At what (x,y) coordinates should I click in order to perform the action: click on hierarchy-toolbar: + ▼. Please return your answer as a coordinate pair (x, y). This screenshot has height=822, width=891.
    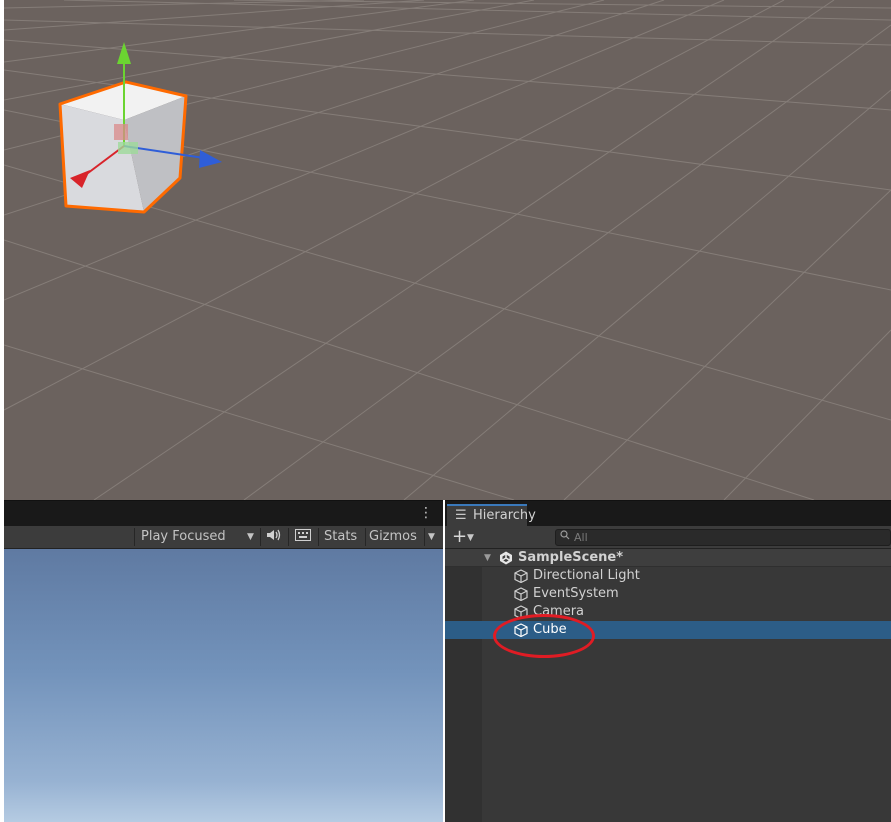
    Looking at the image, I should click on (668, 537).